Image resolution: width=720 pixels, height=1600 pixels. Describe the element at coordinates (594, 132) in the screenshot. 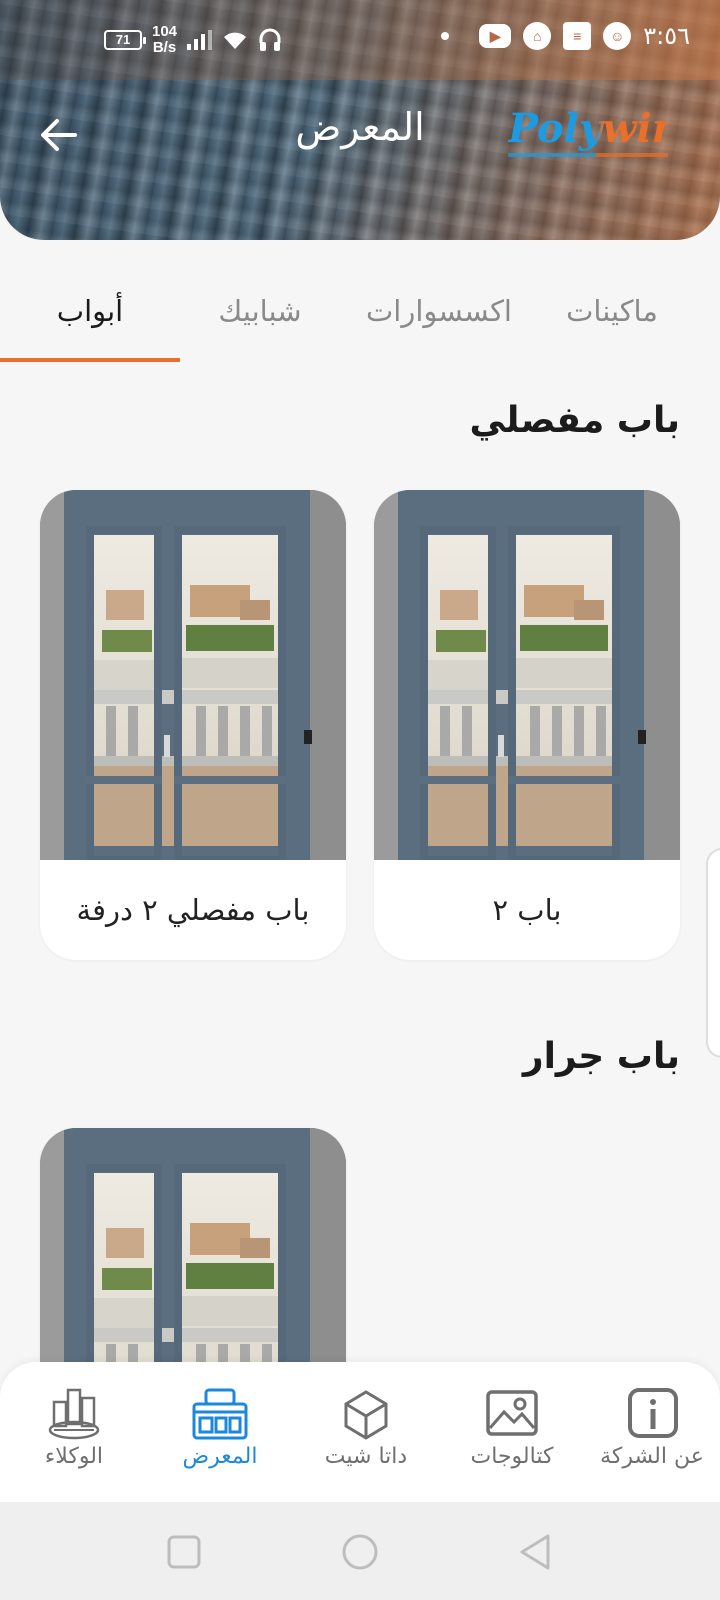

I see `polywin-logo: Polywin` at that location.